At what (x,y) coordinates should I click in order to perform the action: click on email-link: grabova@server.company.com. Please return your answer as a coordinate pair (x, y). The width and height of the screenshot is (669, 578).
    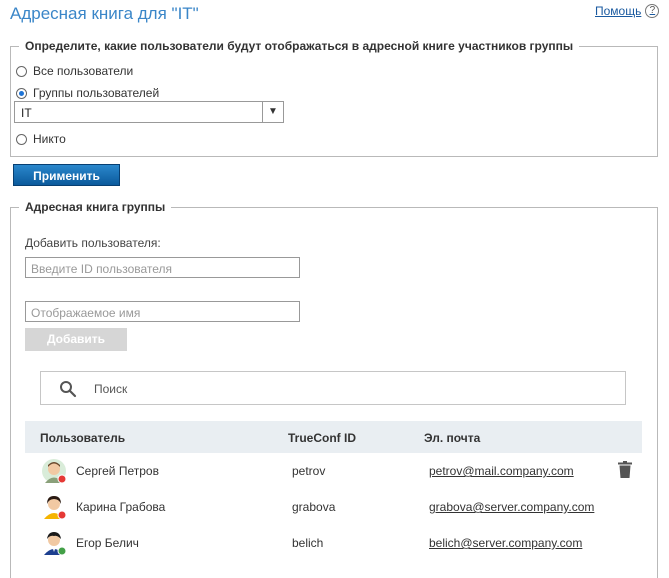
    Looking at the image, I should click on (511, 507).